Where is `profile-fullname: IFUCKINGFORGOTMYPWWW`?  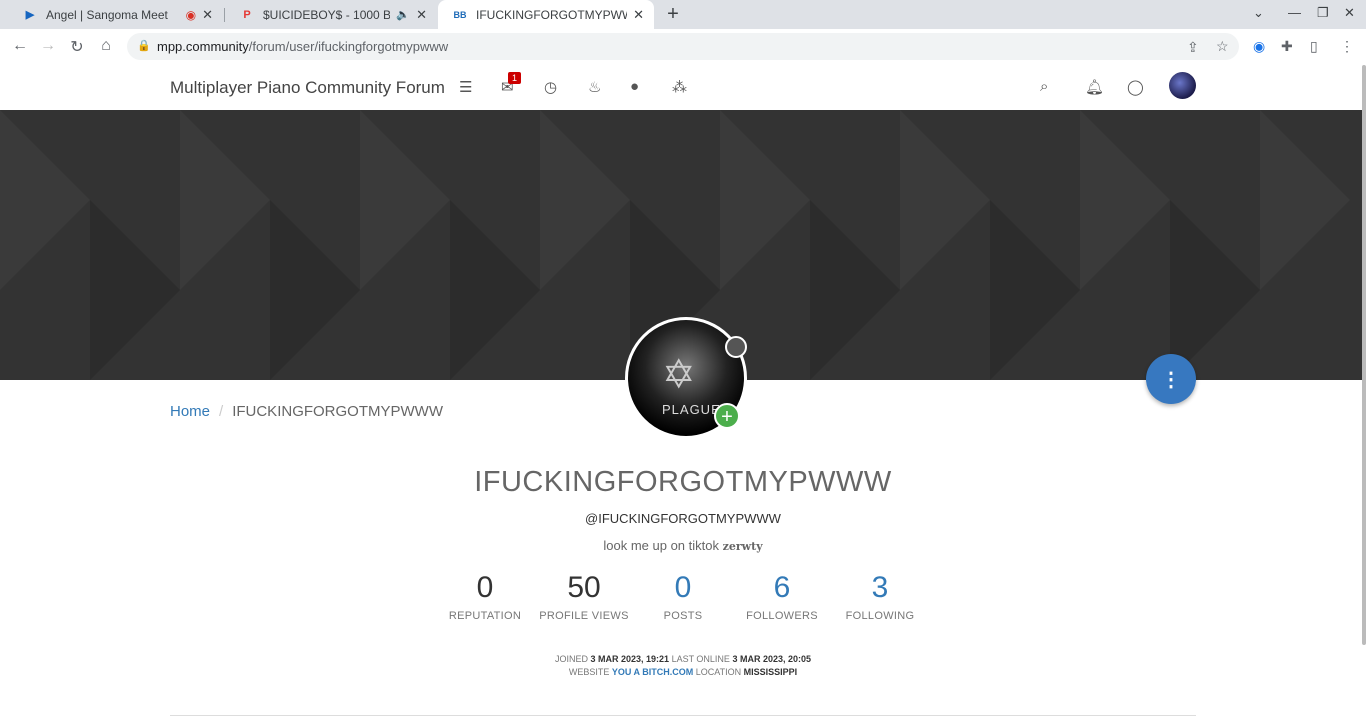 profile-fullname: IFUCKINGFORGOTMYPWWW is located at coordinates (683, 482).